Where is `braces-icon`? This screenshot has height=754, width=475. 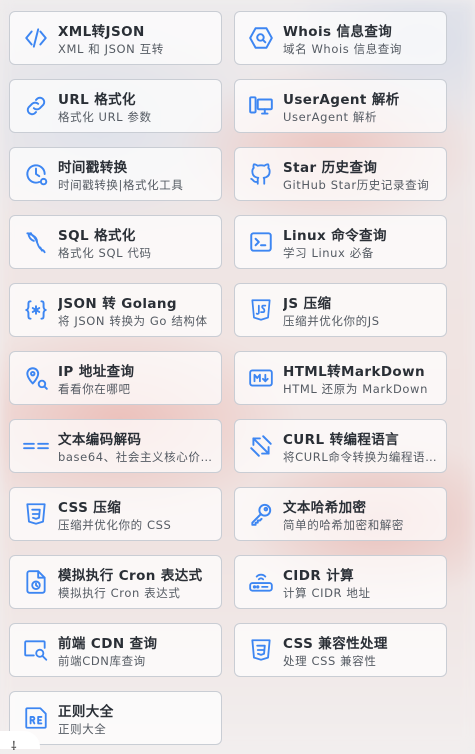 braces-icon is located at coordinates (36, 310).